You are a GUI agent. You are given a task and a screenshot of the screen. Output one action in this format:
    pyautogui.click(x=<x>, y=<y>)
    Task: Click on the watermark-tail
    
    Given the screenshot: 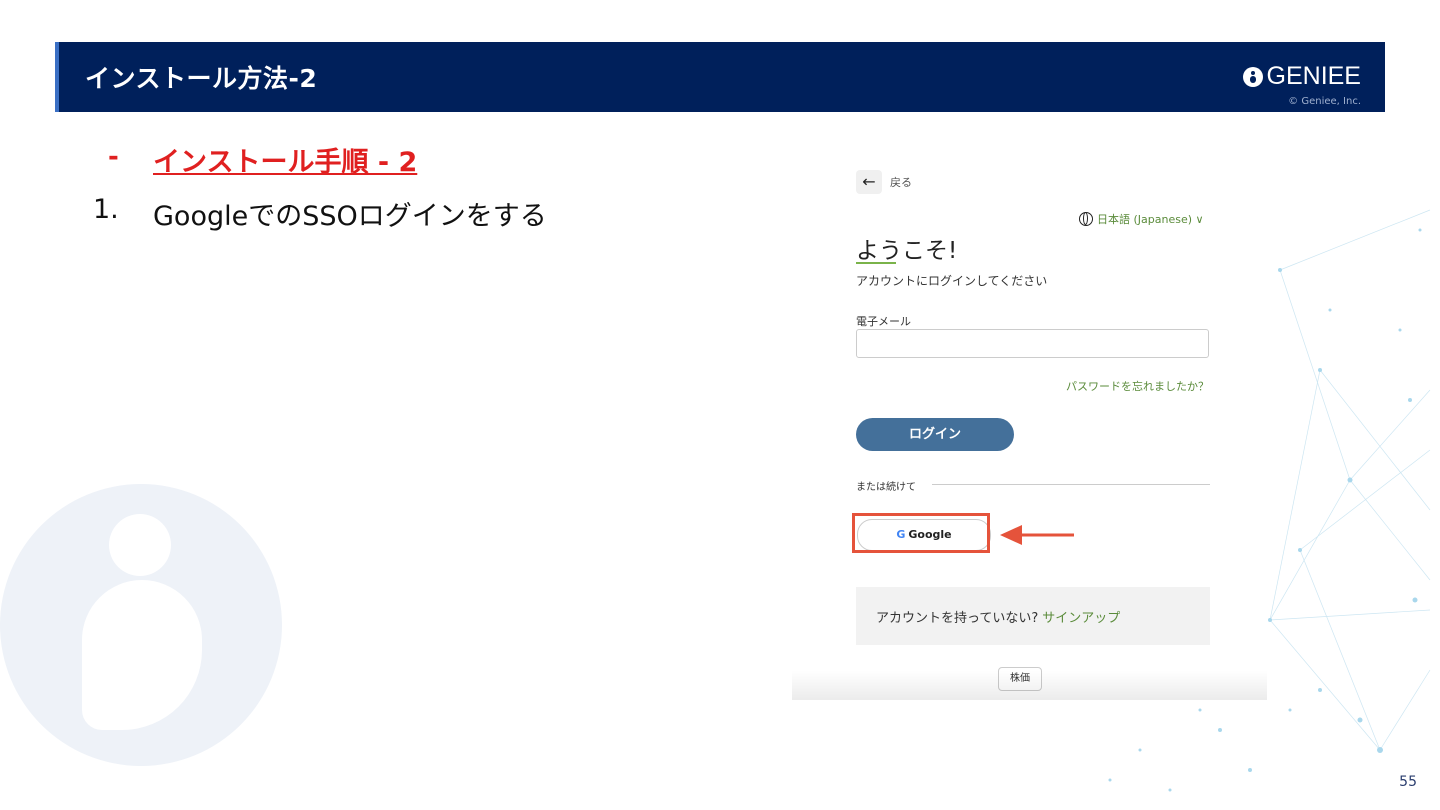 What is the action you would take?
    pyautogui.click(x=142, y=655)
    